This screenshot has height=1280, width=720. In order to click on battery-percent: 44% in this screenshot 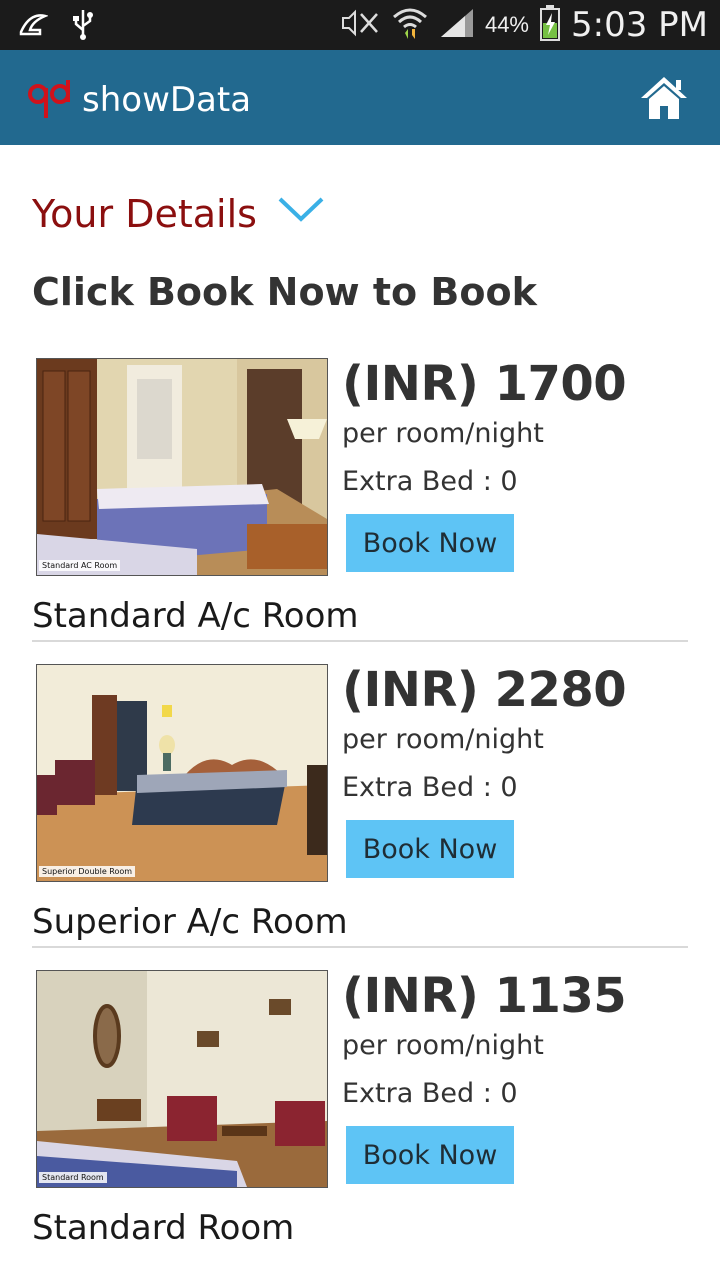, I will do `click(506, 24)`.